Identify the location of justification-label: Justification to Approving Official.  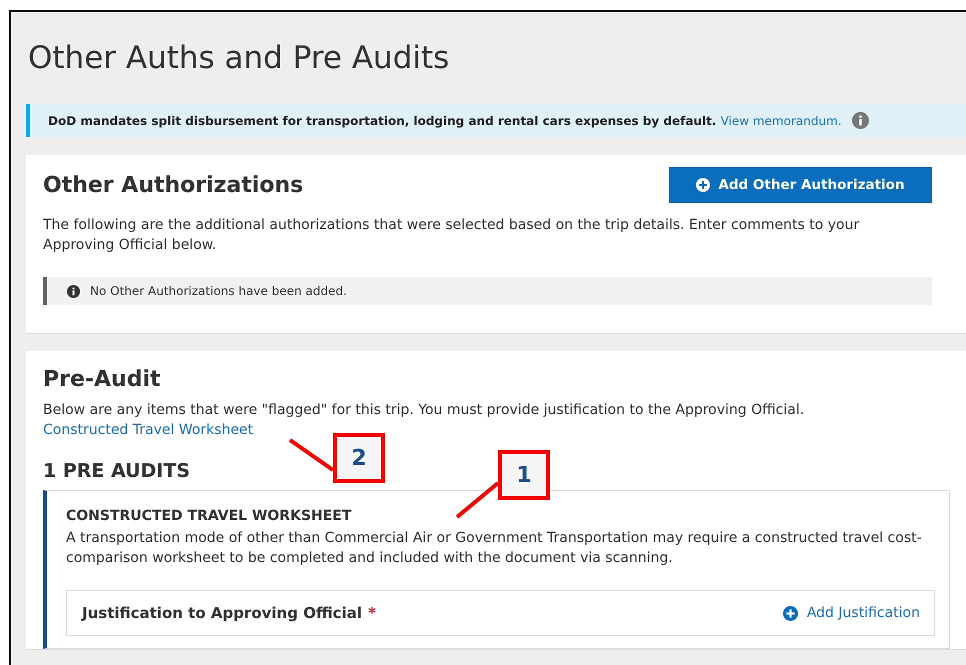
(222, 613).